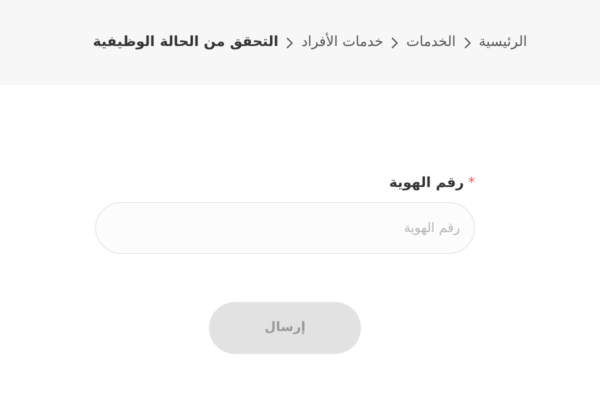  I want to click on breadcrumb-link: خدمات الأفراد, so click(342, 42).